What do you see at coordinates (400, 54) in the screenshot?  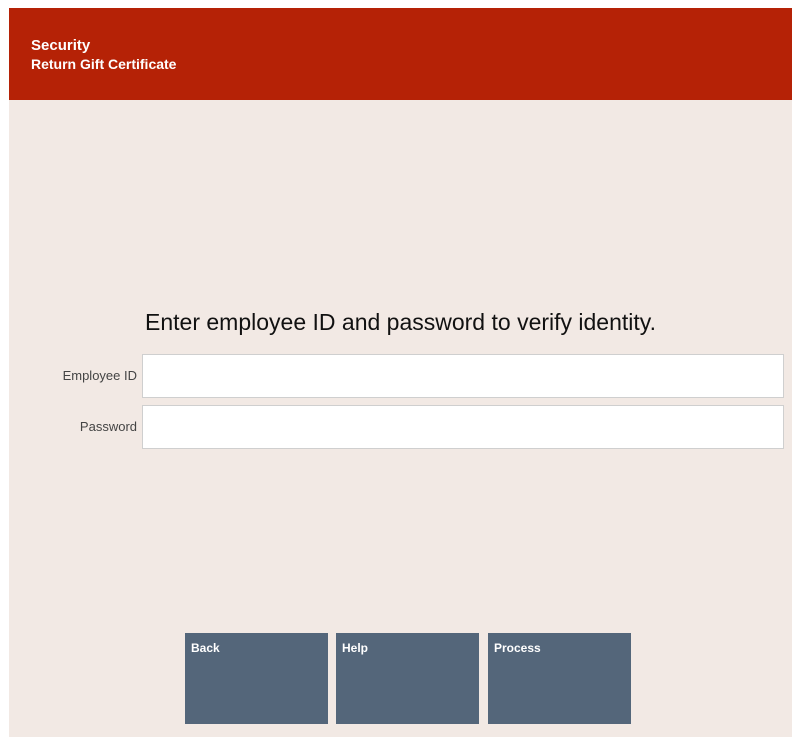 I see `header-bar: Security Return Gift Certificate` at bounding box center [400, 54].